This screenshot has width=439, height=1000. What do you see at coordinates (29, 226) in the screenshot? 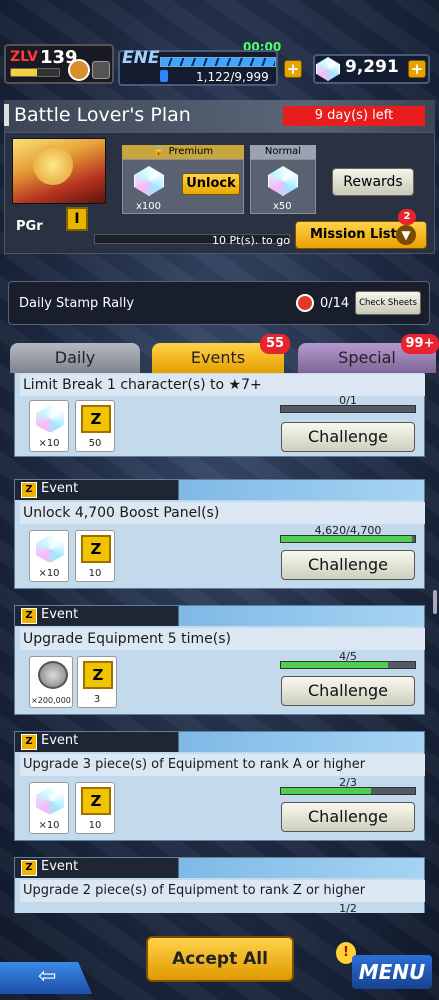
I see `rank-label: PGr` at bounding box center [29, 226].